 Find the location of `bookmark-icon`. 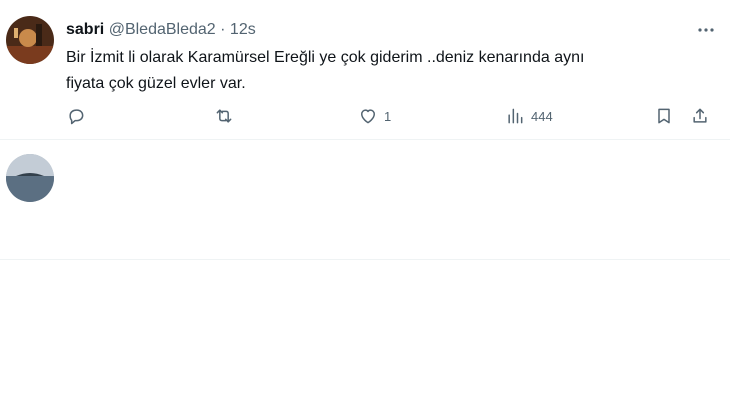

bookmark-icon is located at coordinates (664, 116).